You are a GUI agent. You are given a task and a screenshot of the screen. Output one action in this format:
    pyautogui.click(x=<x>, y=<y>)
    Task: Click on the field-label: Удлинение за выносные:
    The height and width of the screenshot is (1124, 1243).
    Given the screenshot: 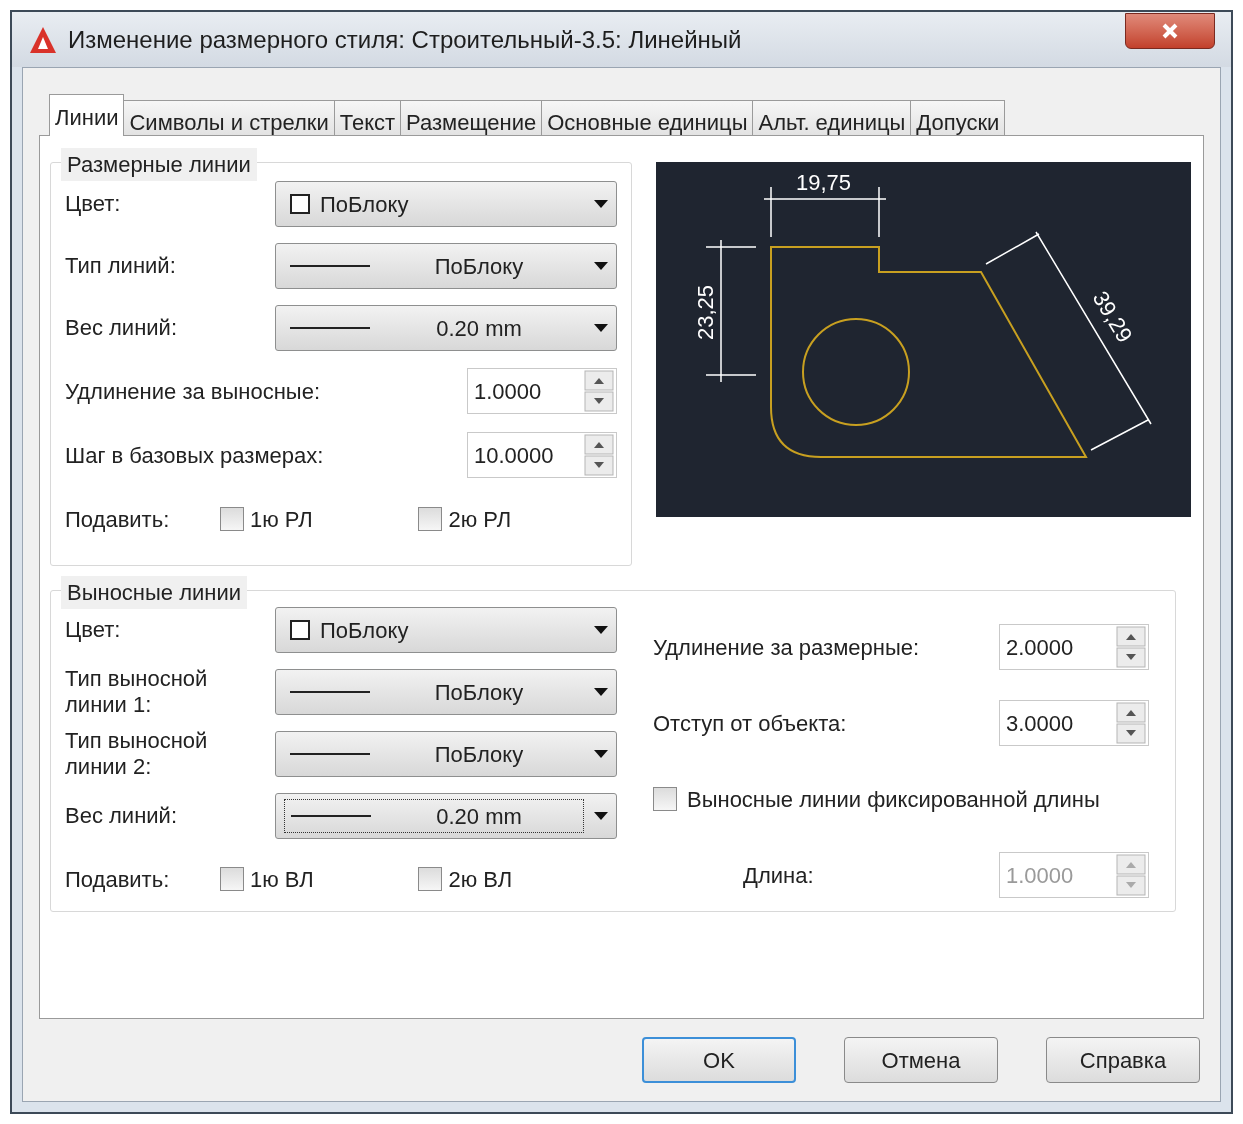 What is the action you would take?
    pyautogui.click(x=193, y=391)
    